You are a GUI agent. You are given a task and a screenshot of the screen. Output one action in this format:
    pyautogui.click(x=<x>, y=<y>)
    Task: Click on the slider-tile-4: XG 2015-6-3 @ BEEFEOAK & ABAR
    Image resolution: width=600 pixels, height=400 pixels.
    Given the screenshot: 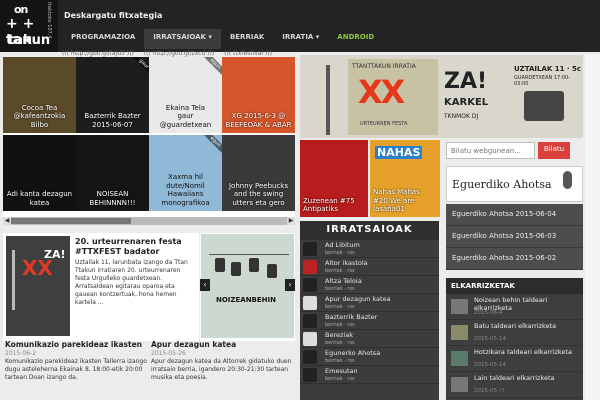 What is the action you would take?
    pyautogui.click(x=258, y=95)
    